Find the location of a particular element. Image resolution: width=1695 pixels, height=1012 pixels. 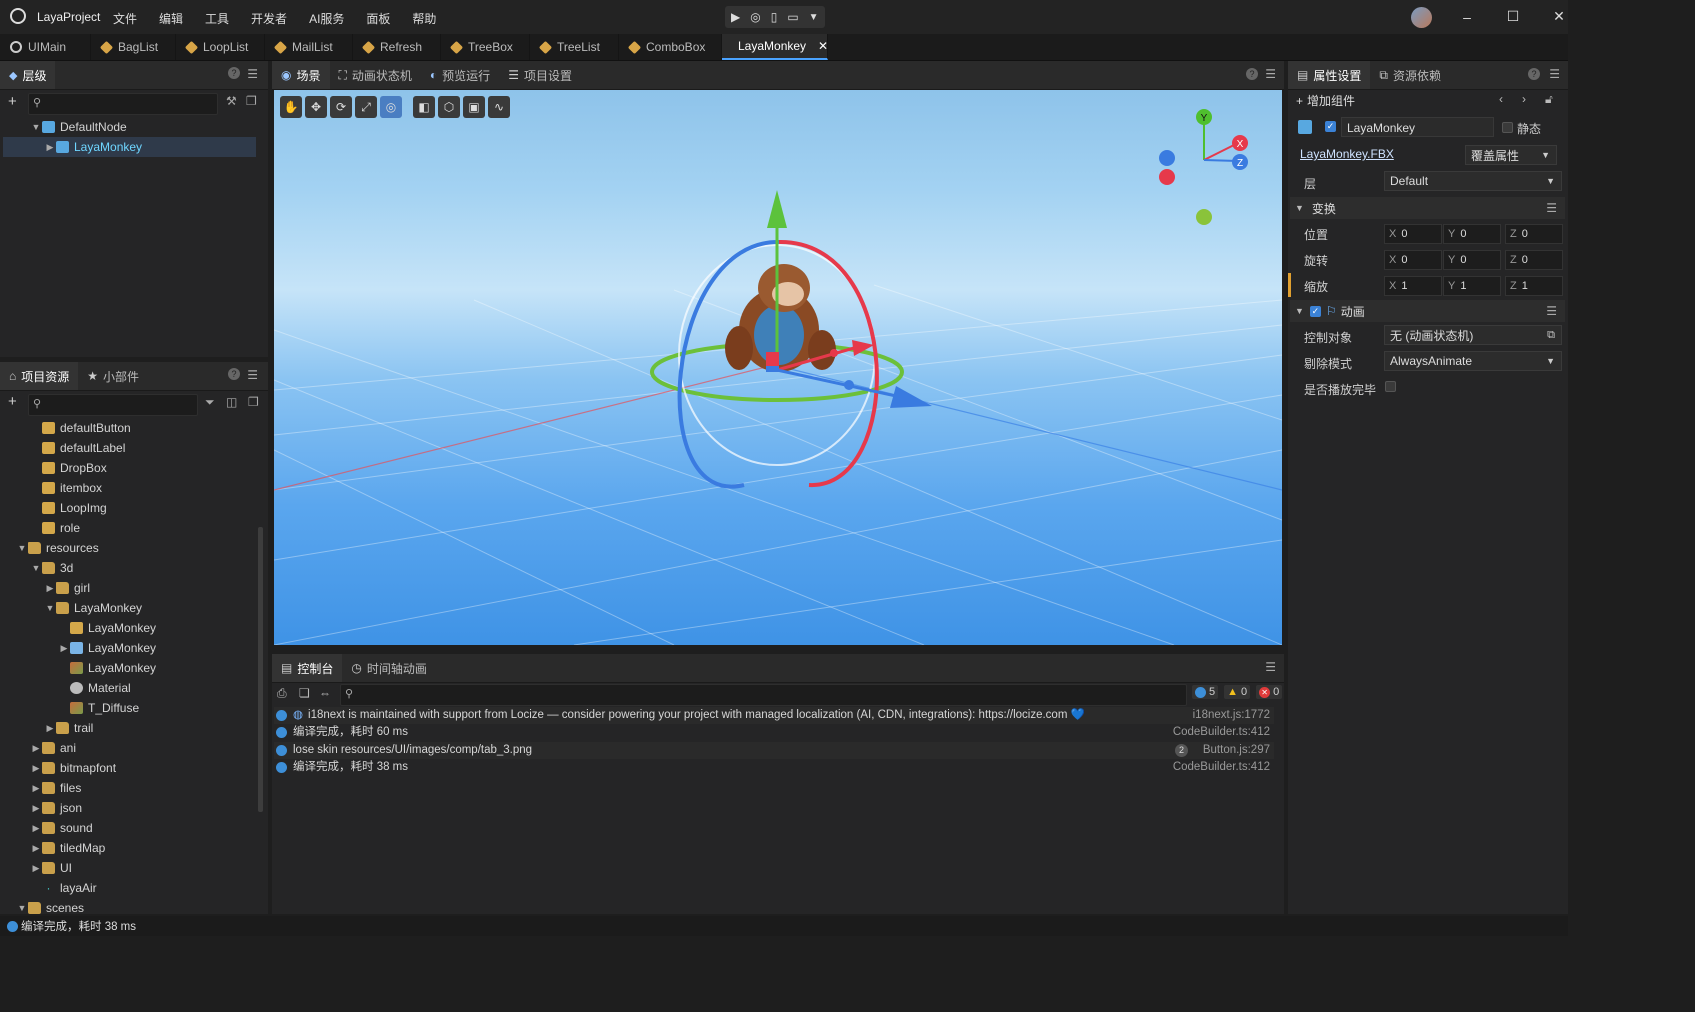

add-component-button: + 增加组件 is located at coordinates (1325, 100).